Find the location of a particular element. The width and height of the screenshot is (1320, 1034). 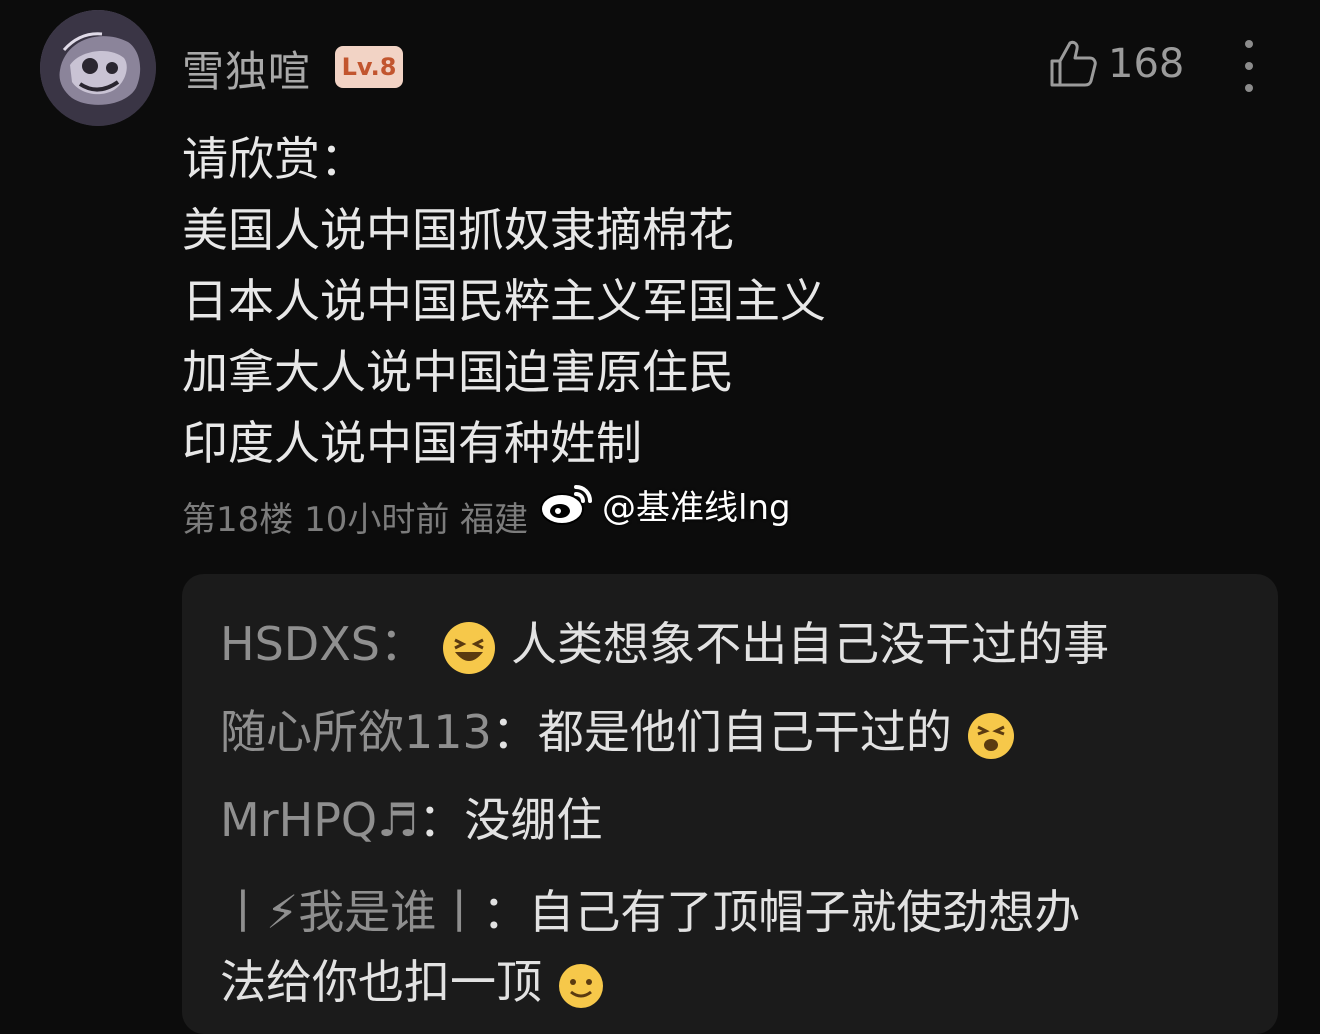

reply-author: 丨⚡我是谁丨 is located at coordinates (351, 912).